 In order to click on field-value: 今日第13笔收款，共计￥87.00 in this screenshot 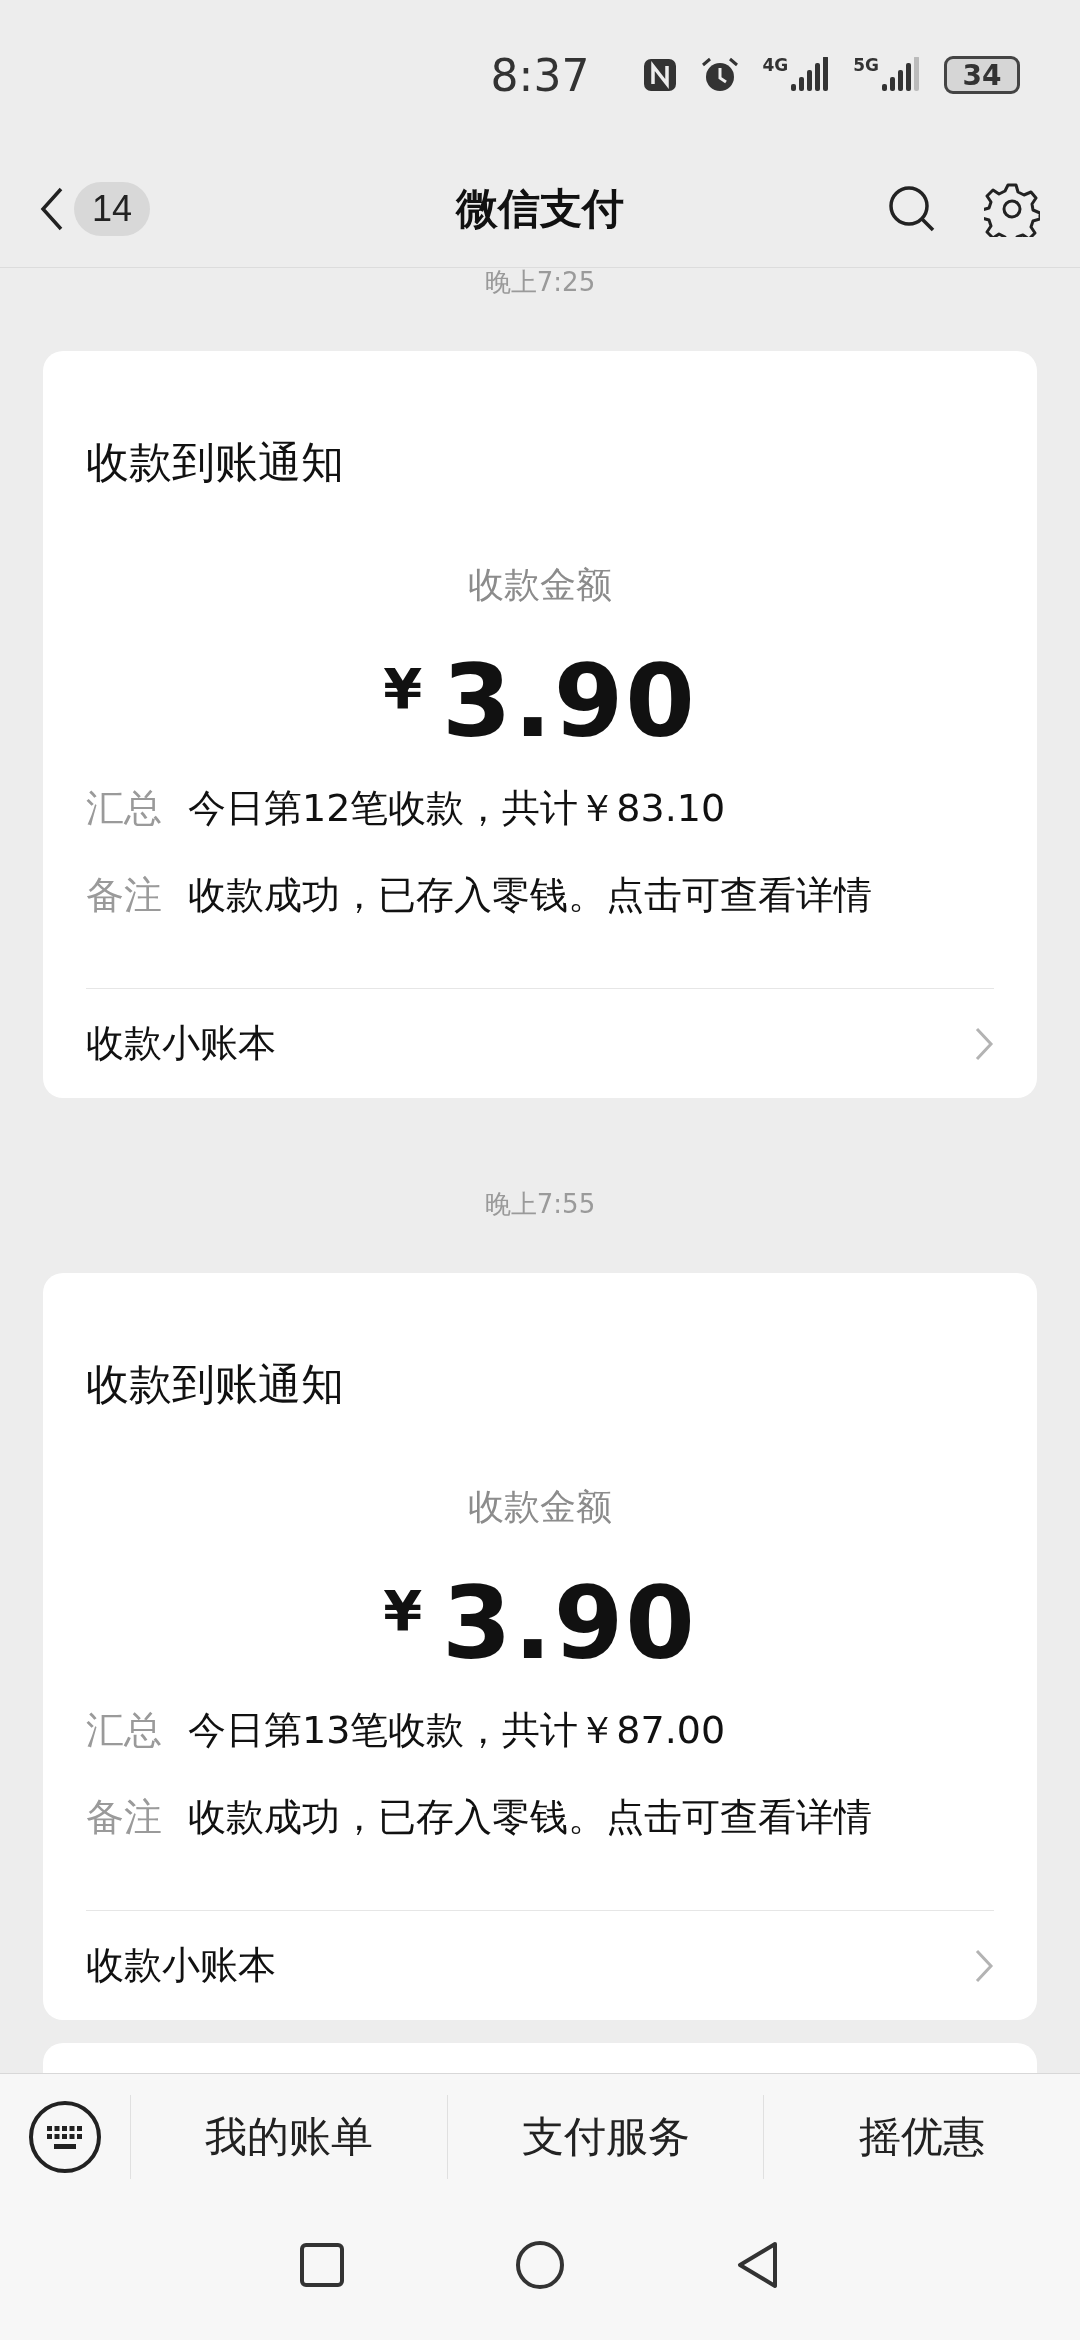, I will do `click(457, 1730)`.